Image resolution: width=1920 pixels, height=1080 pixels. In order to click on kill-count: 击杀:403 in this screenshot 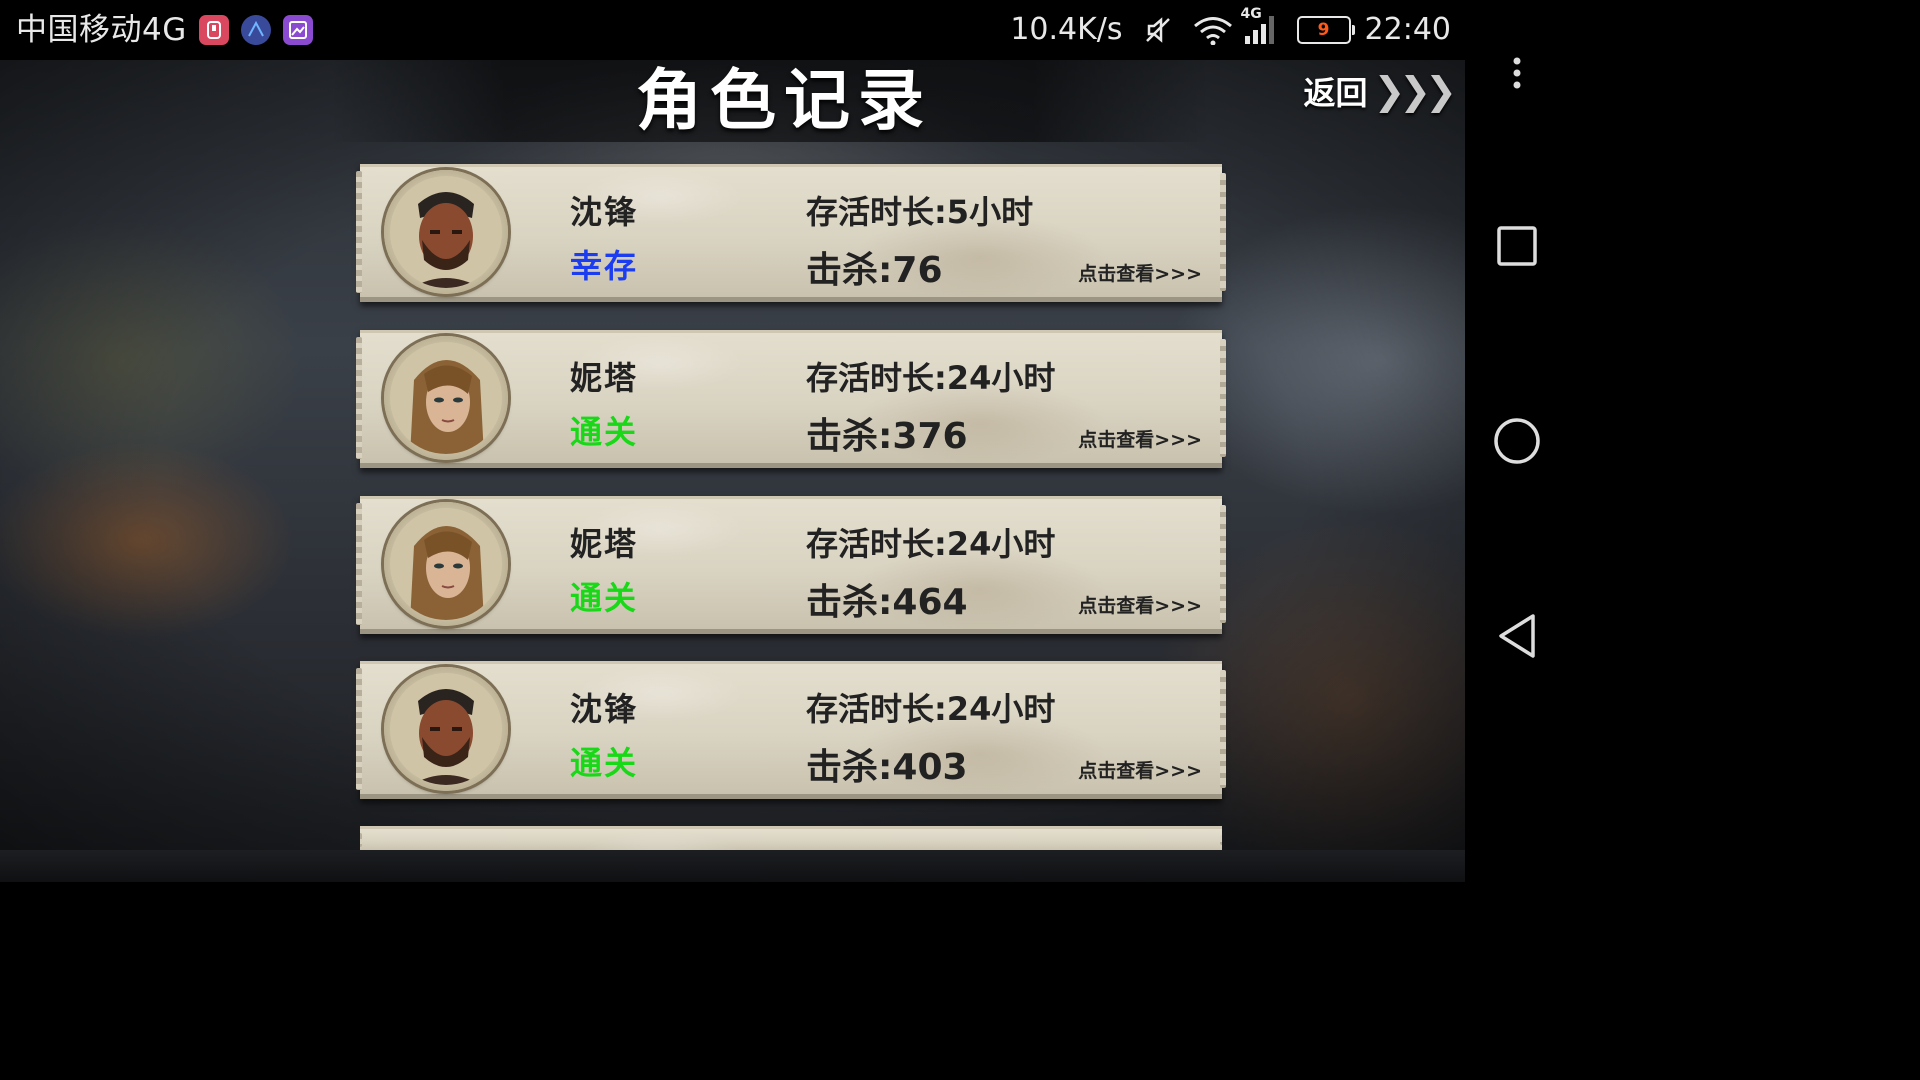, I will do `click(887, 767)`.